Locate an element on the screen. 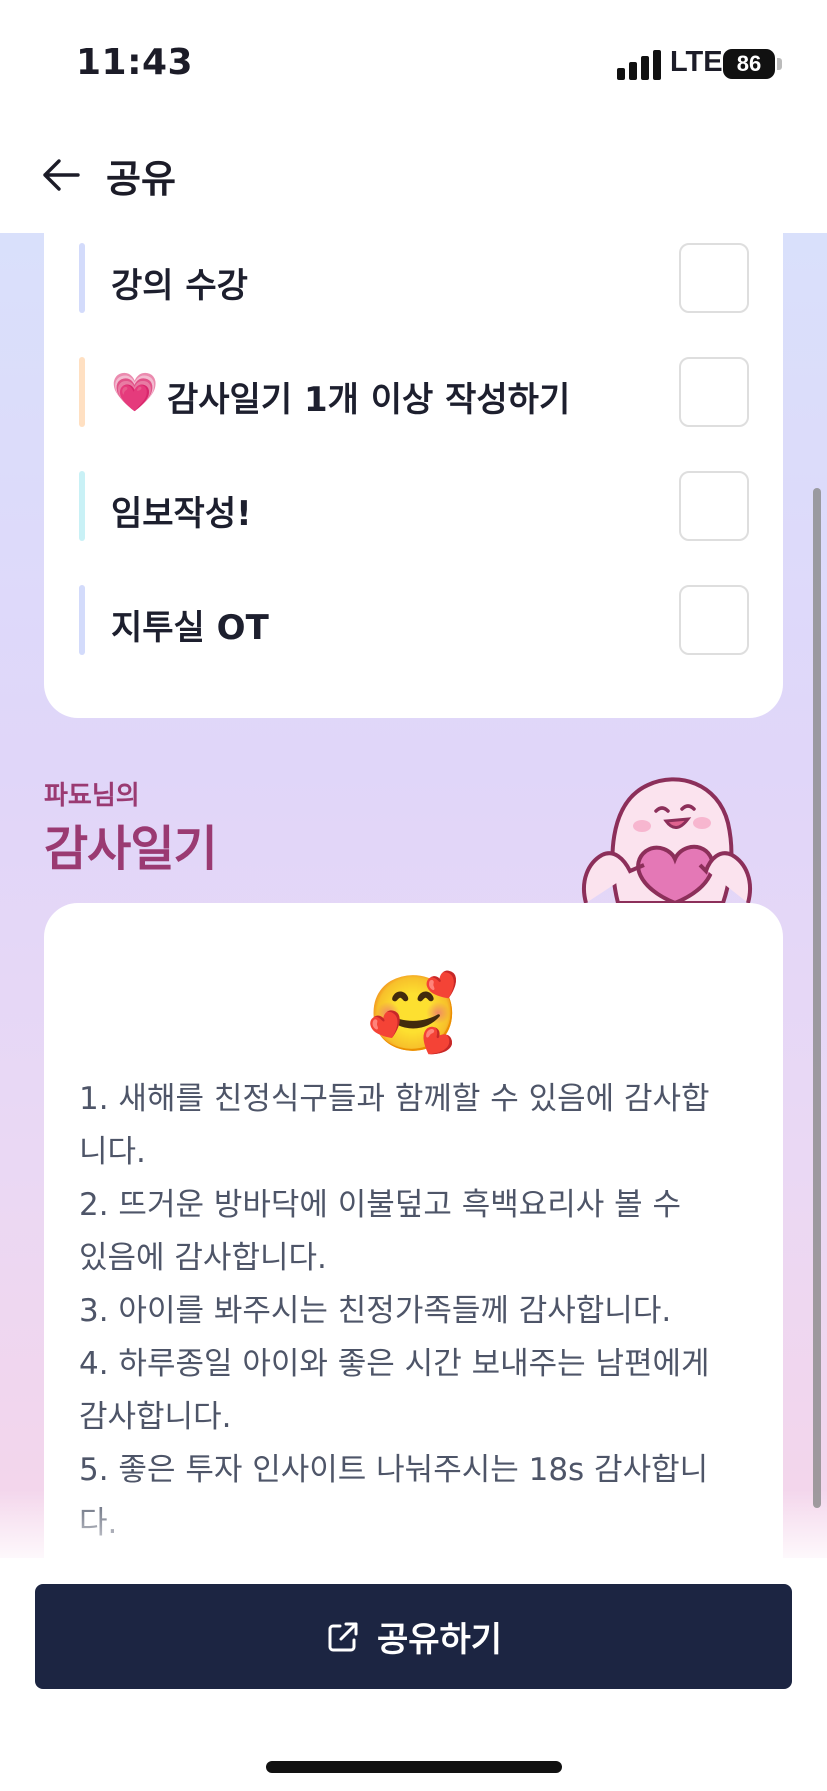 This screenshot has width=827, height=1791. pink-heart-icon: 💗 is located at coordinates (135, 392).